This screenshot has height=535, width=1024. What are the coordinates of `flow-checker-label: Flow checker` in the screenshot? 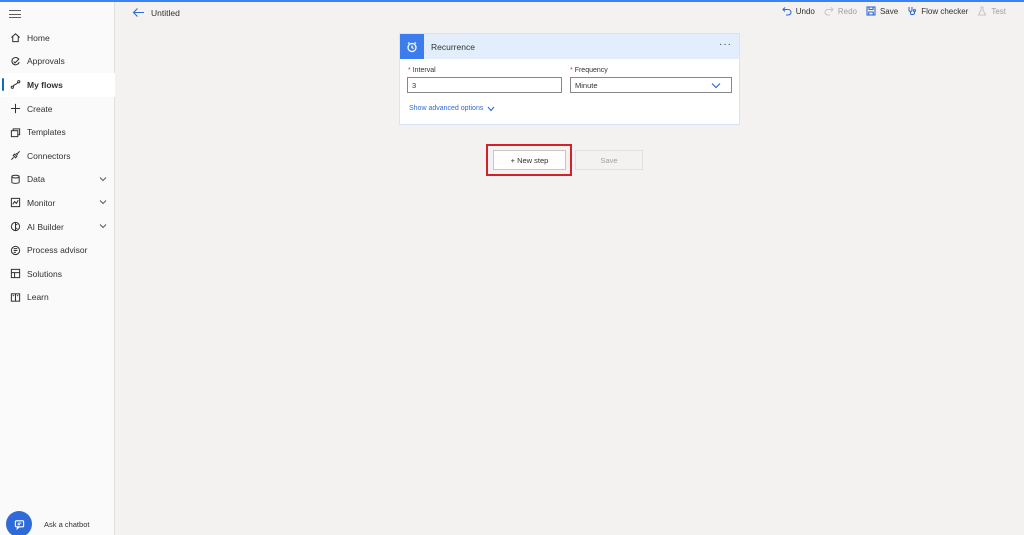 It's located at (945, 11).